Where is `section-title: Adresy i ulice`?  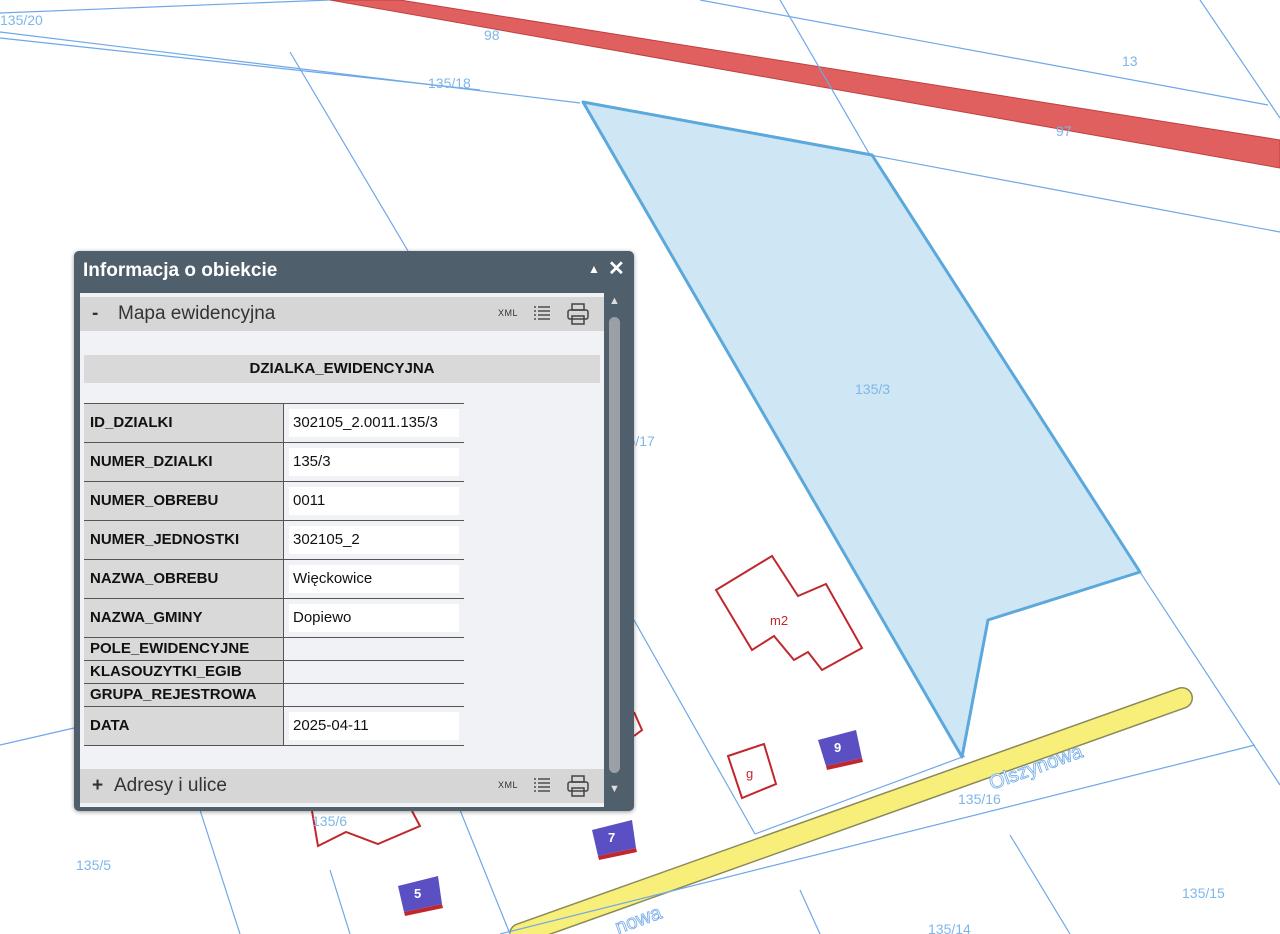
section-title: Adresy i ulice is located at coordinates (170, 786).